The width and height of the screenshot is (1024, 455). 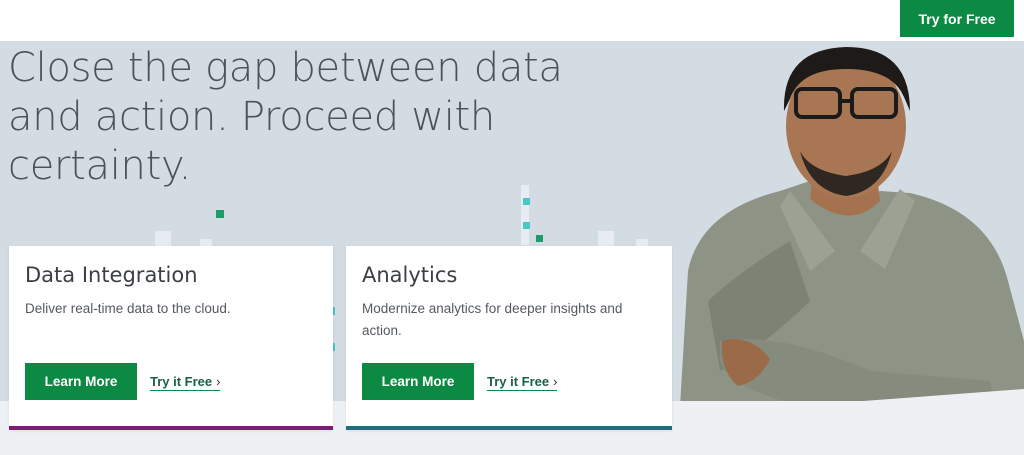 I want to click on card-description: Deliver real-time data to the cloud., so click(x=128, y=308).